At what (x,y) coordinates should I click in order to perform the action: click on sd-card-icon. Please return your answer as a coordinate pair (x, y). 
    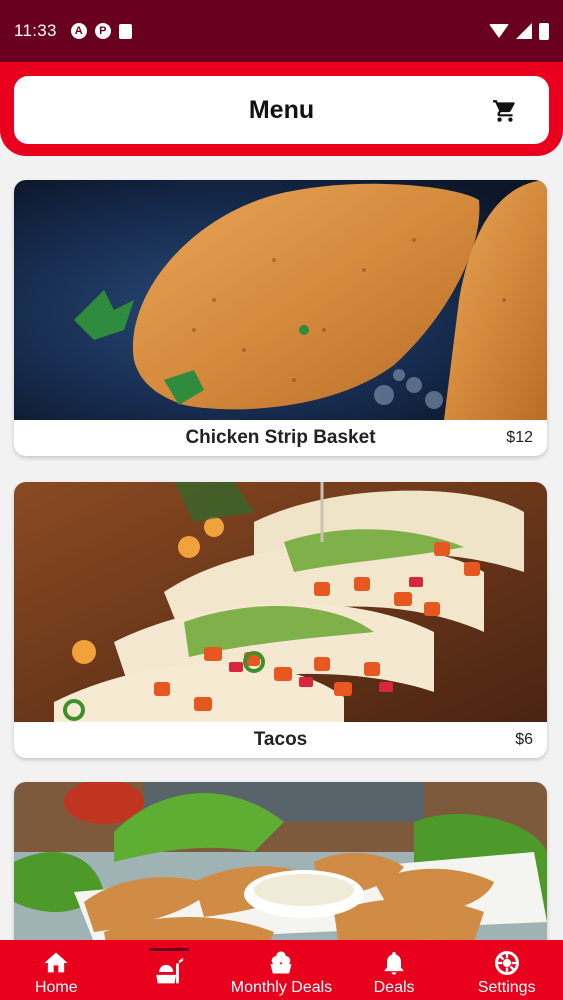
    Looking at the image, I should click on (125, 31).